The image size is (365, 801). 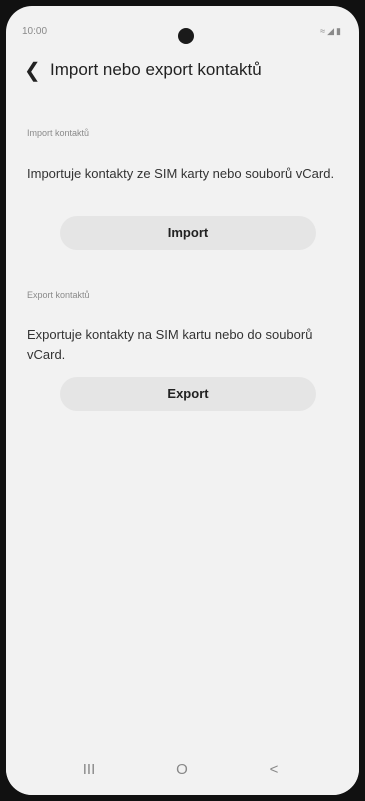 What do you see at coordinates (89, 769) in the screenshot?
I see `recents-icon: III` at bounding box center [89, 769].